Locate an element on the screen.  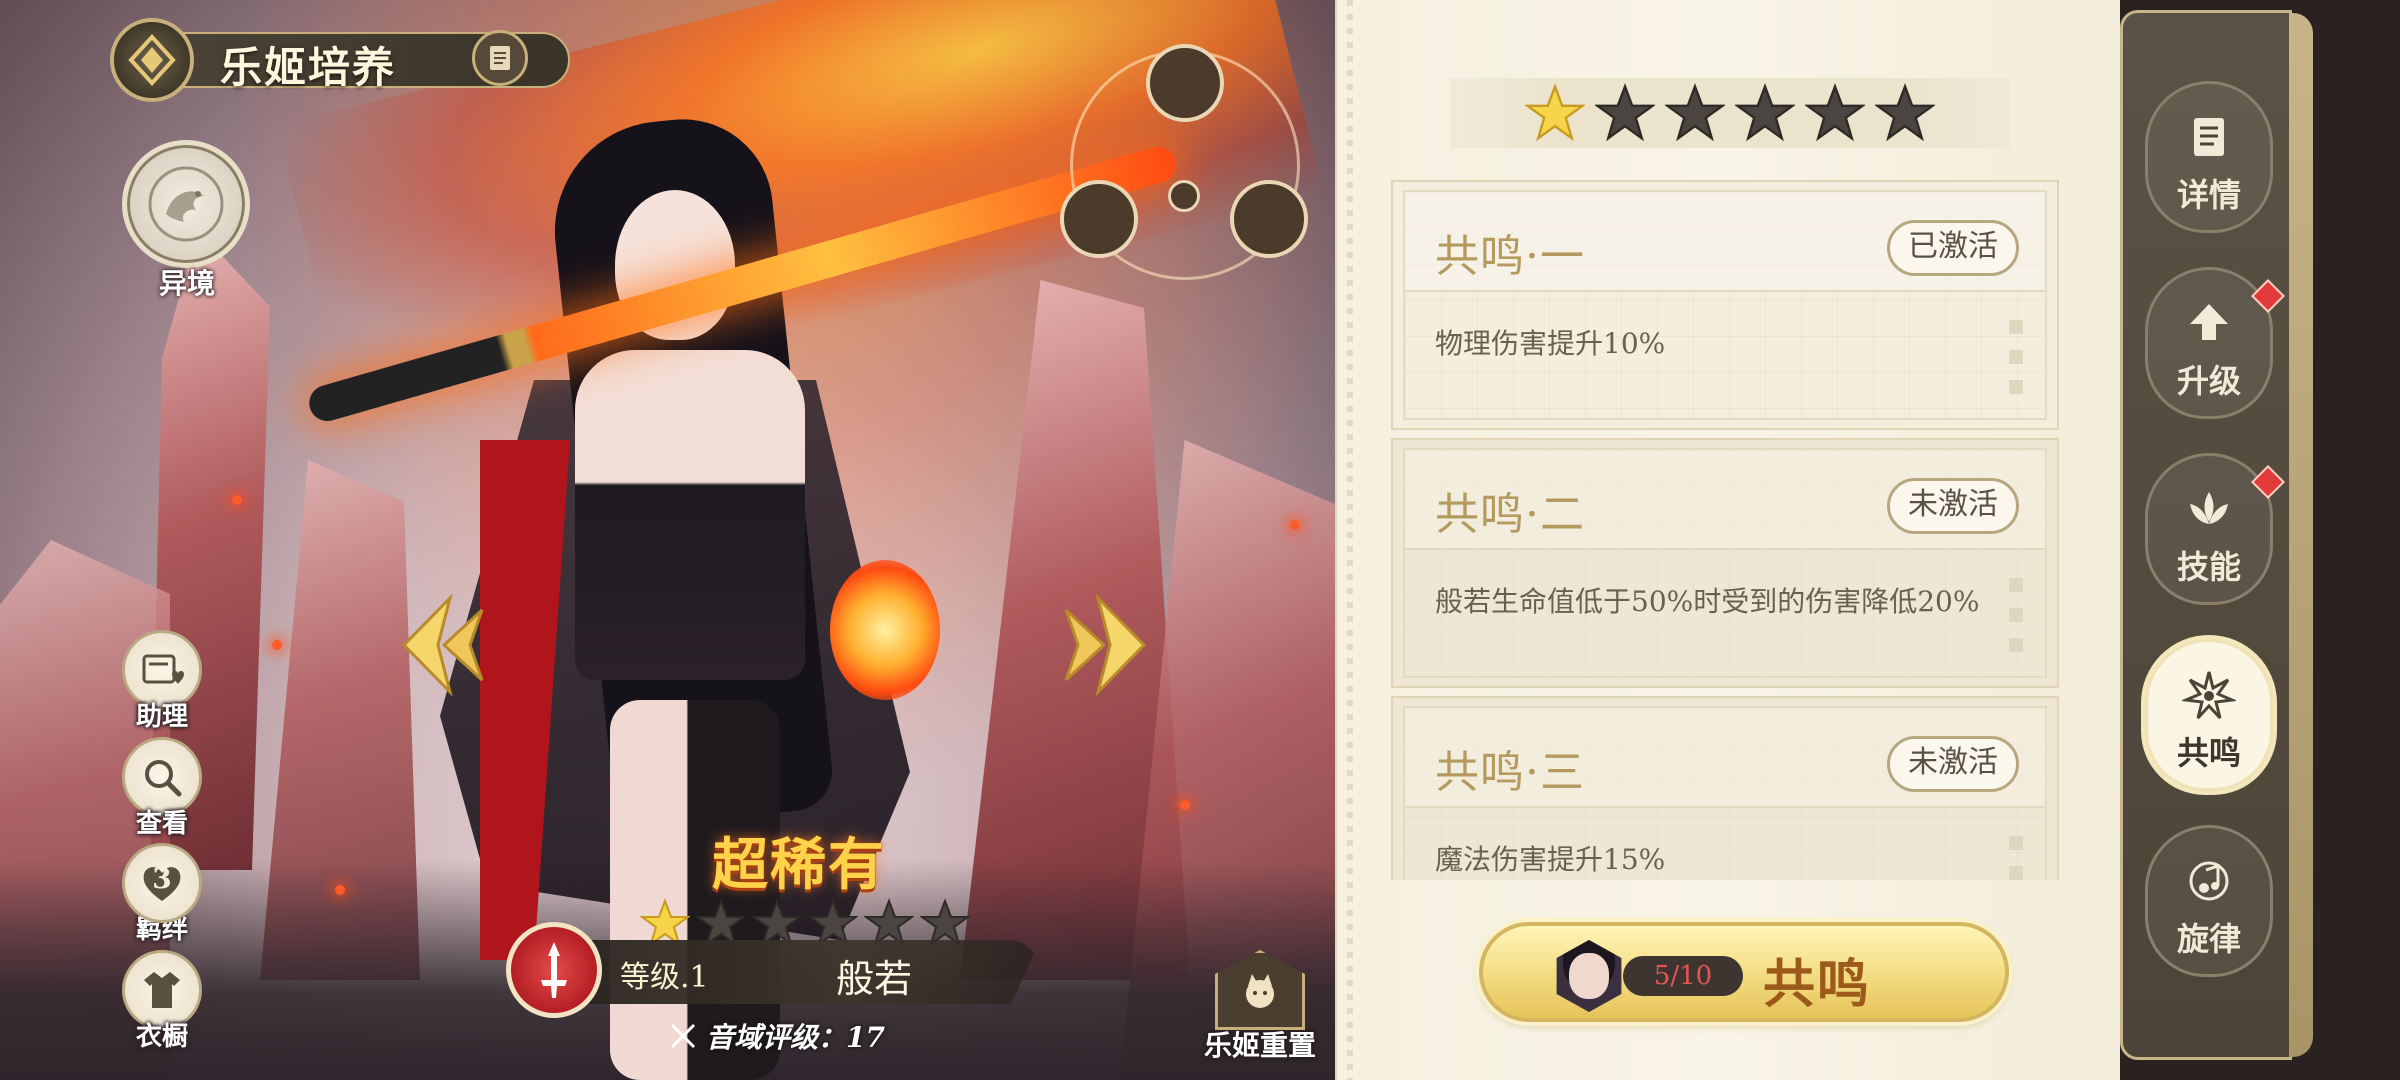
character-body is located at coordinates (690, 515).